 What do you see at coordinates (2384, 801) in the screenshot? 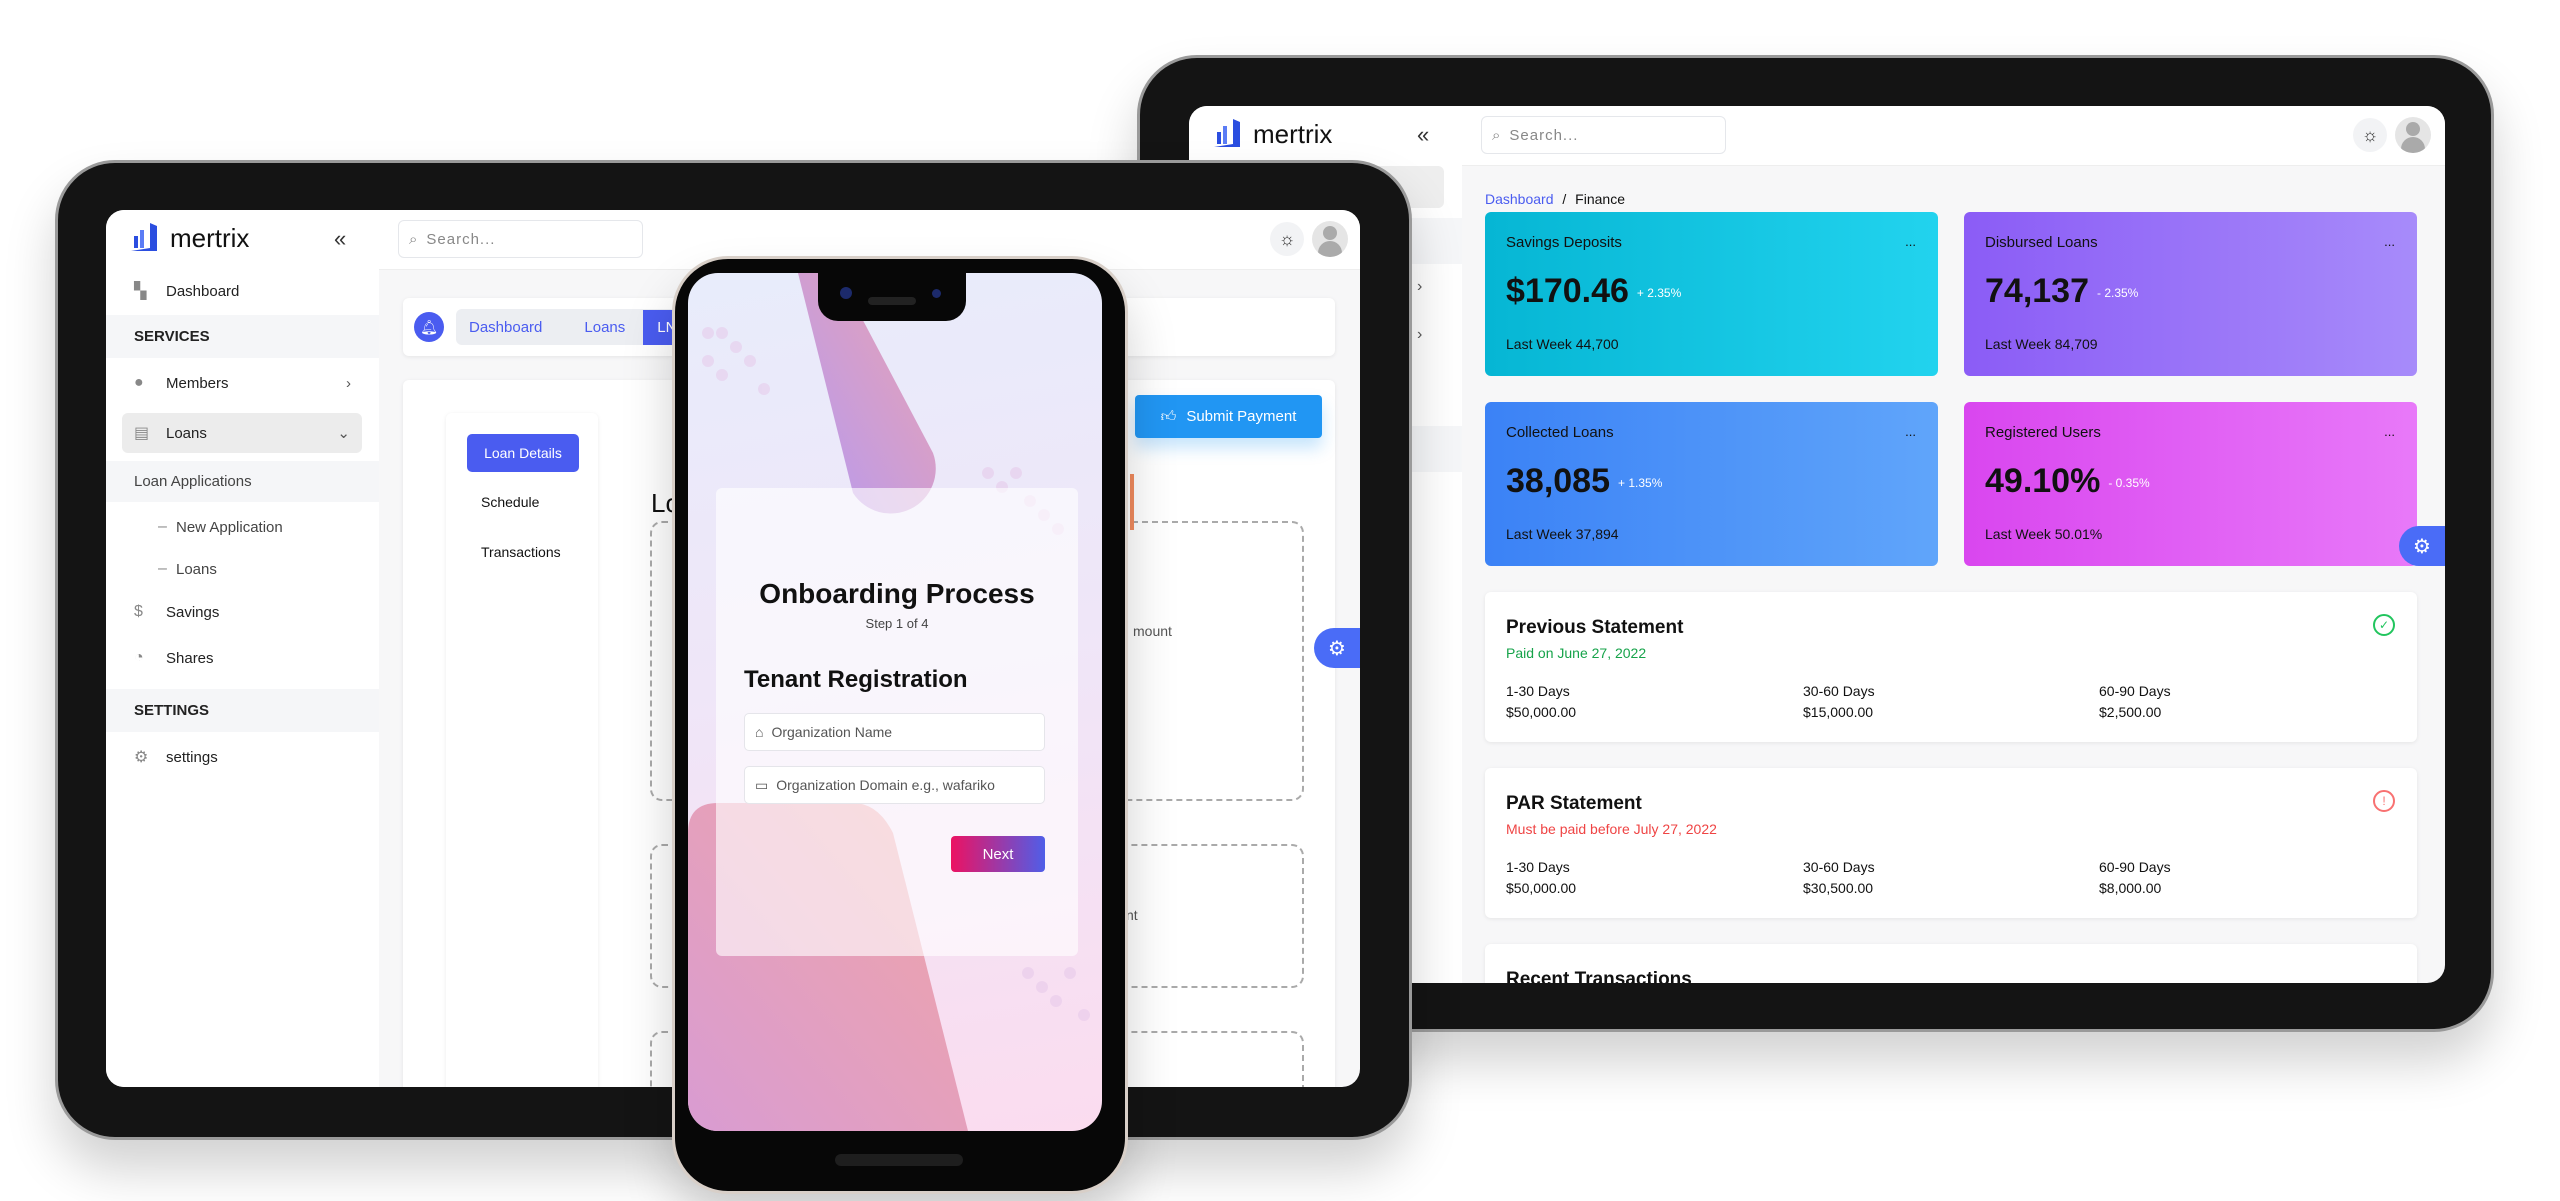
I see `alert-circle-icon: !` at bounding box center [2384, 801].